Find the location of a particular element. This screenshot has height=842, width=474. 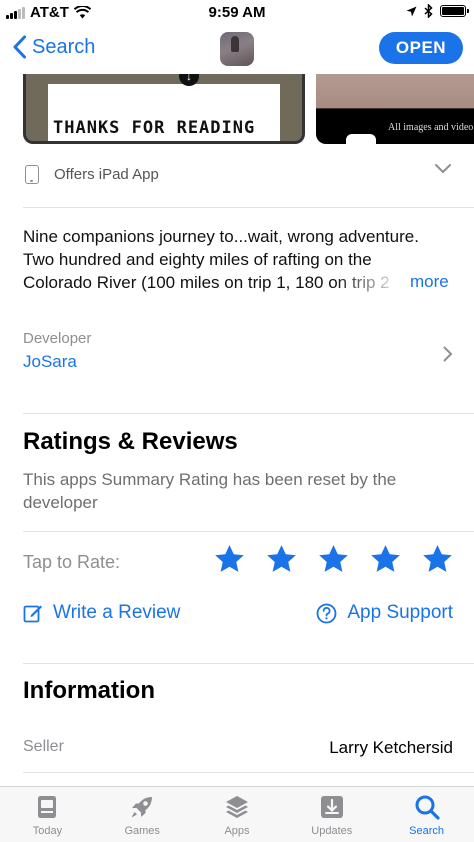

nav-bar: Search OPEN is located at coordinates (237, 49).